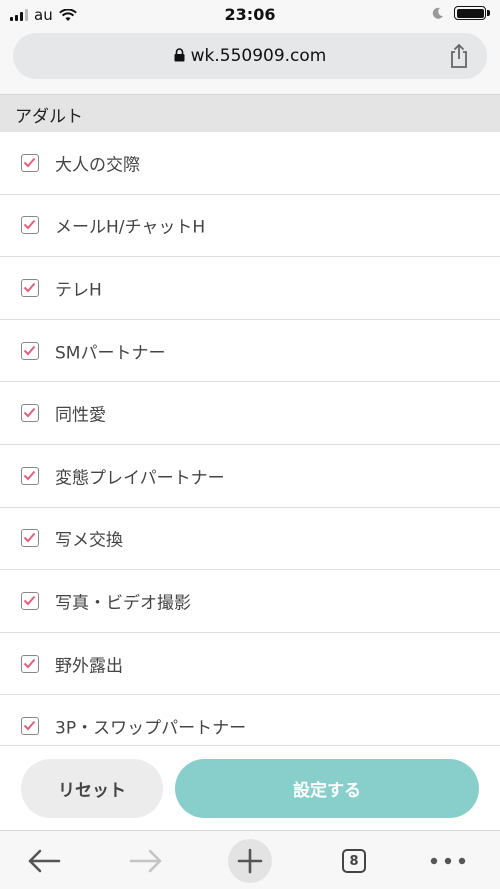 Image resolution: width=500 pixels, height=889 pixels. Describe the element at coordinates (459, 56) in the screenshot. I see `share-icon` at that location.